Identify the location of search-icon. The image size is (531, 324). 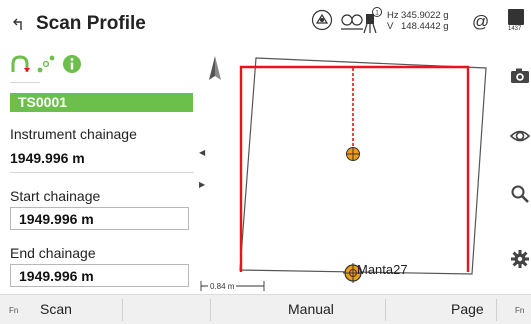
(520, 194).